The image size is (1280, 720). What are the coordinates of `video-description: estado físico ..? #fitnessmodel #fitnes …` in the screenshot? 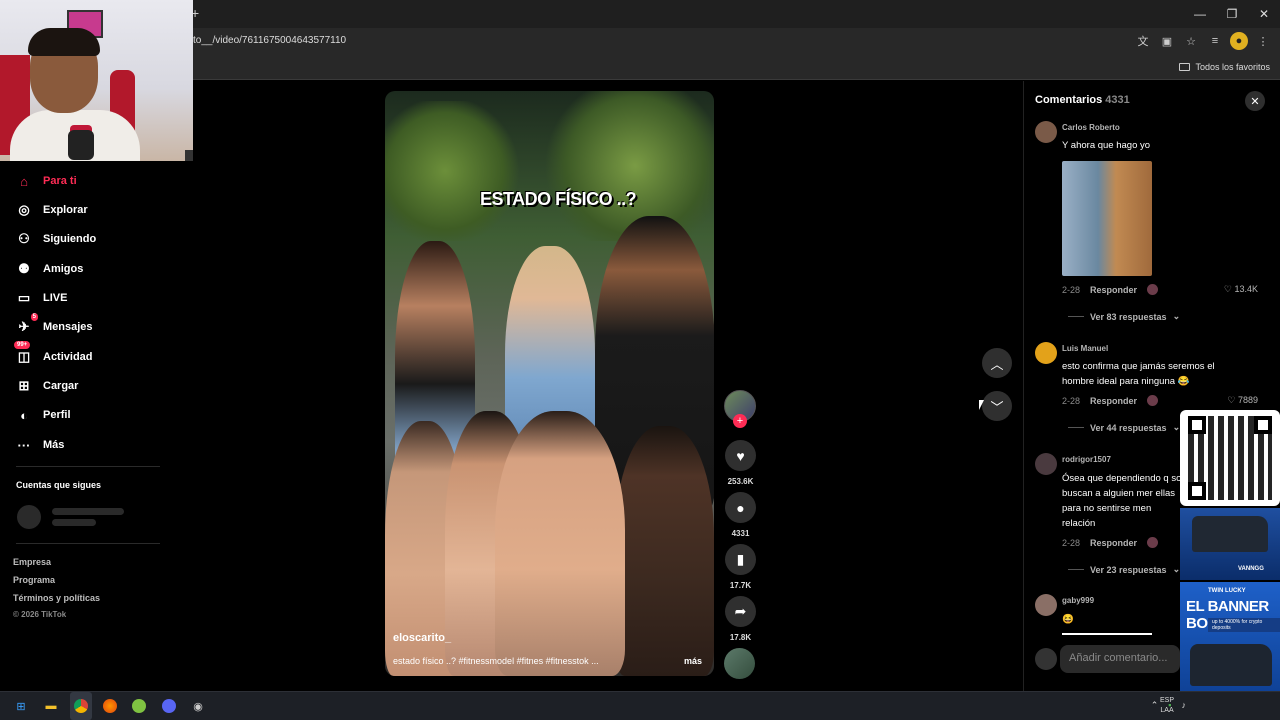 It's located at (496, 661).